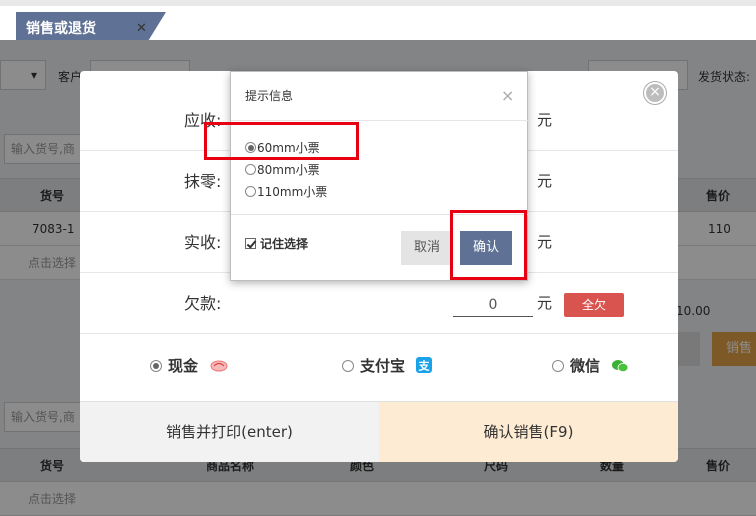  I want to click on debt-label: 欠款:, so click(203, 303).